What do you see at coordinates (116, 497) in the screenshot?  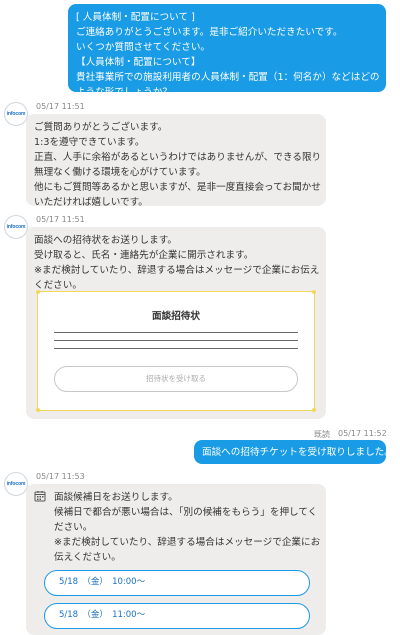 I see `message-line: 面談候補日をお送りします。` at bounding box center [116, 497].